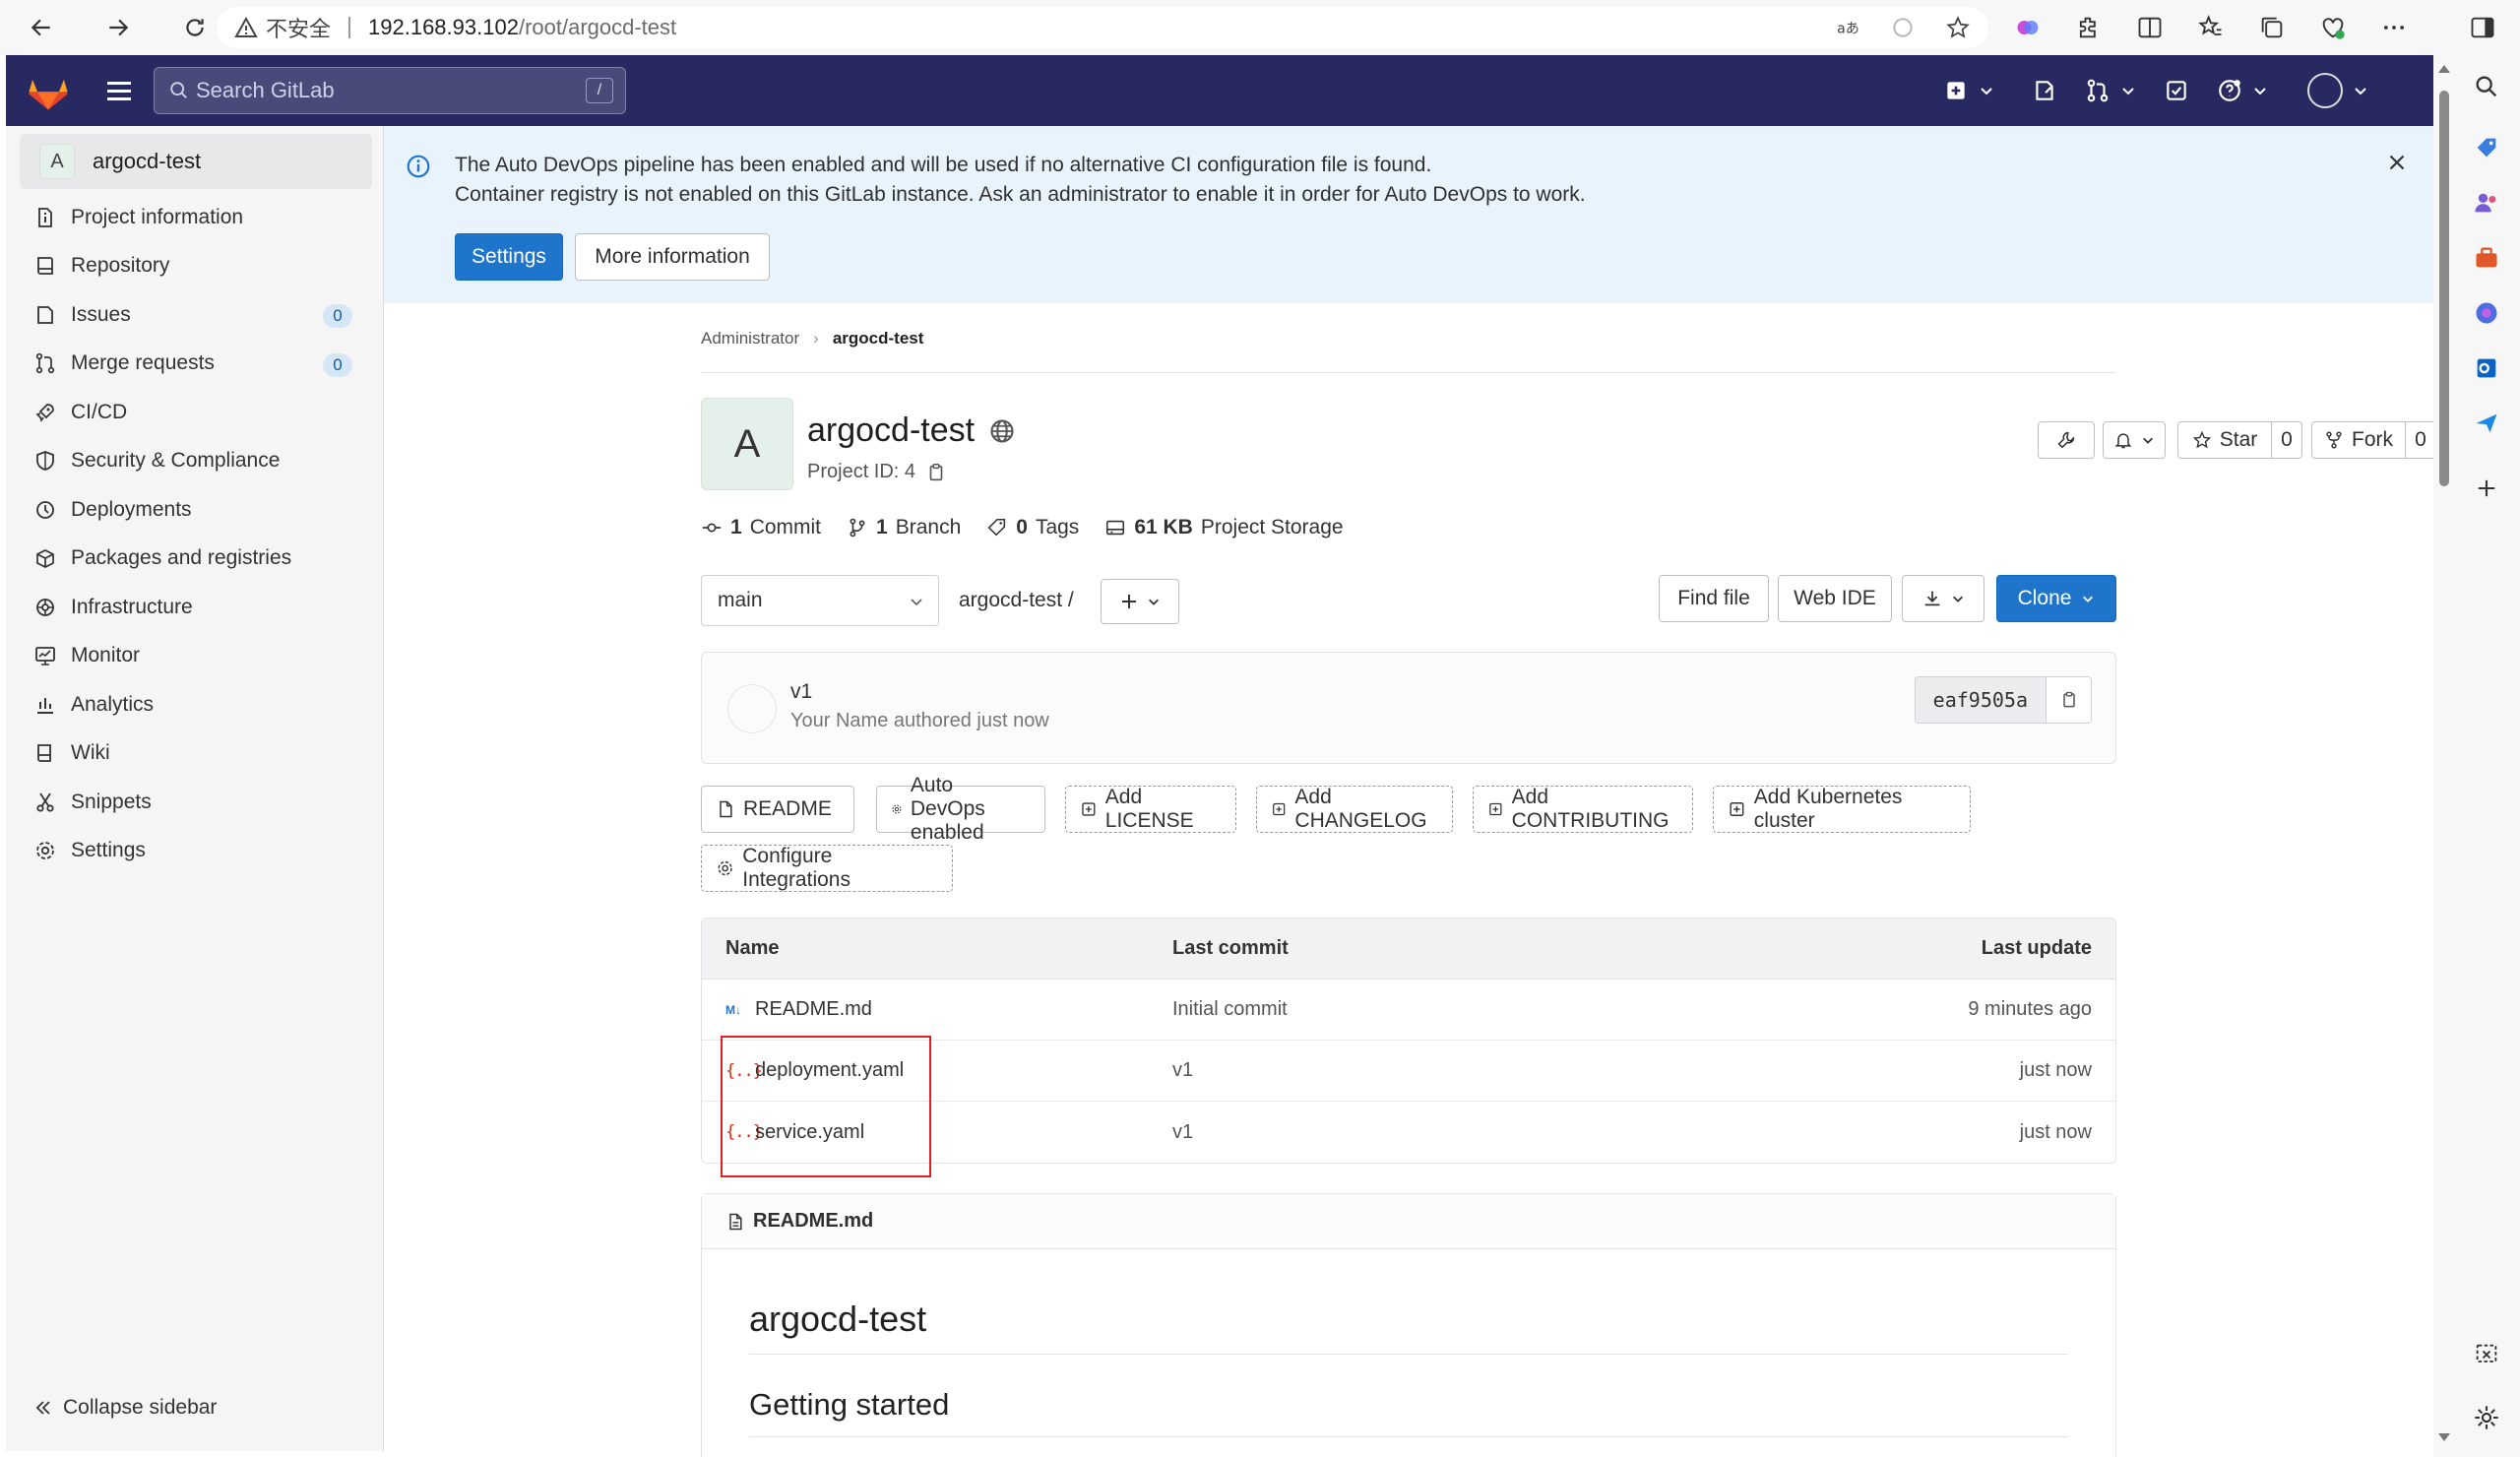  What do you see at coordinates (2150, 27) in the screenshot?
I see `split-screen-icon` at bounding box center [2150, 27].